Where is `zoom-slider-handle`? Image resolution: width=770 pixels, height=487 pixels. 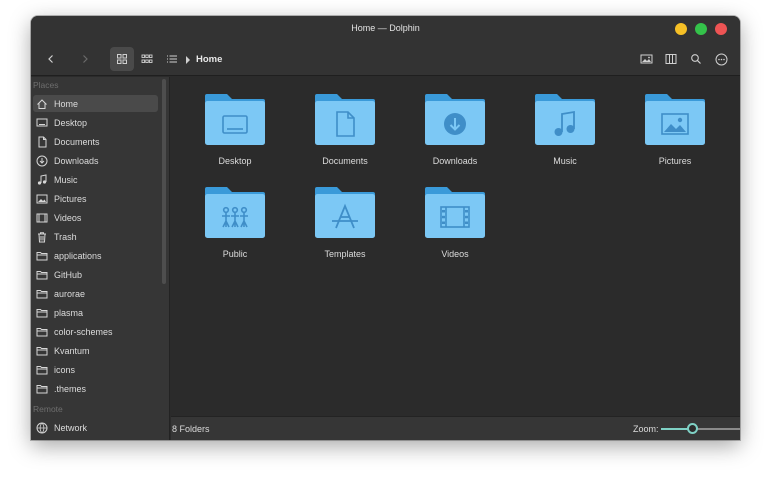 zoom-slider-handle is located at coordinates (693, 428).